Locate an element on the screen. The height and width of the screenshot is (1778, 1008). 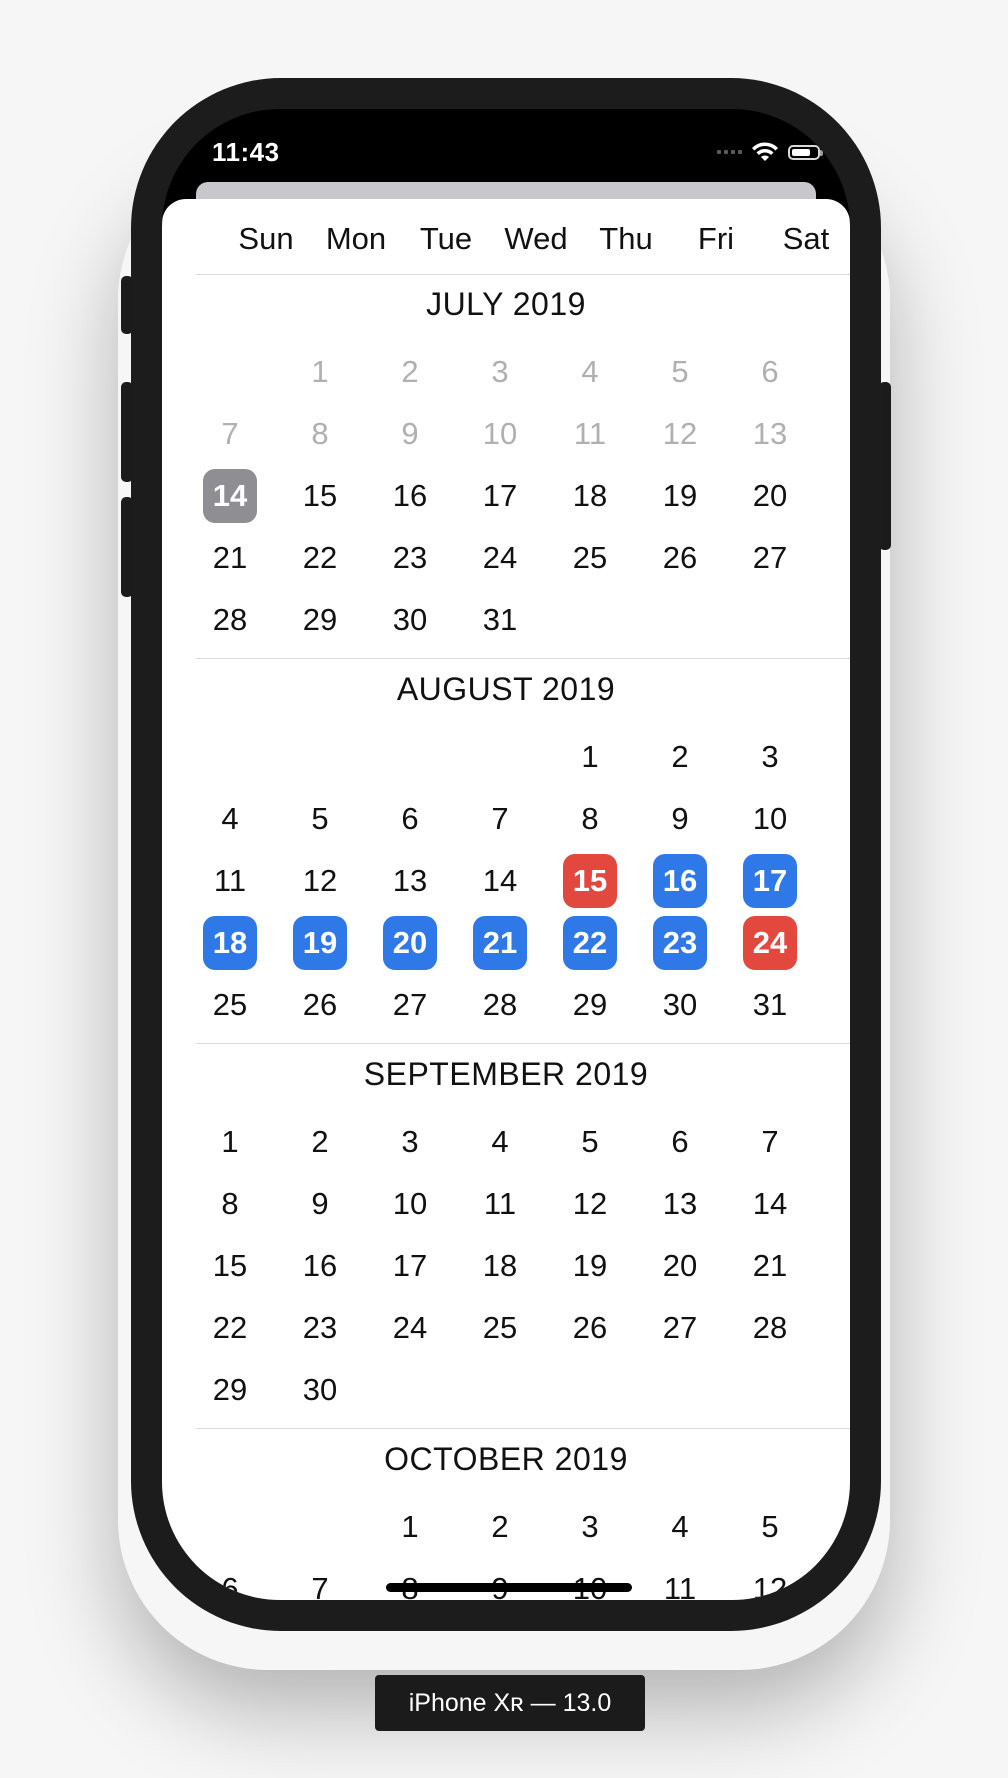
home-indicator is located at coordinates (509, 1587).